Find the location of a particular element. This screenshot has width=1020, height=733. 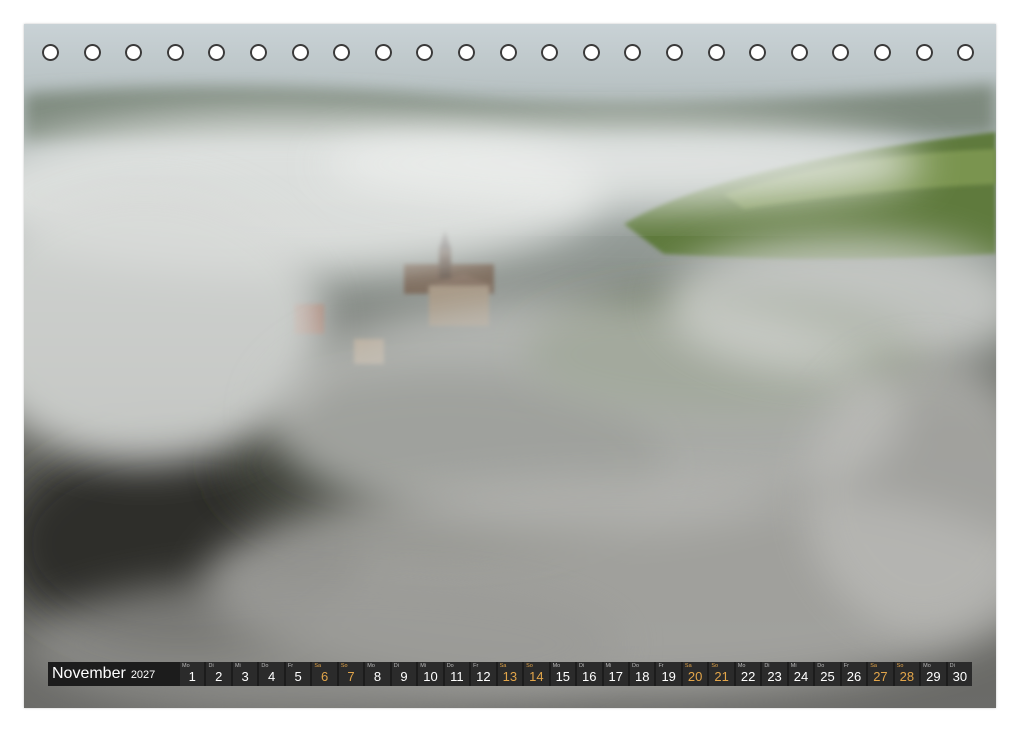

day-number: 10 is located at coordinates (430, 676).